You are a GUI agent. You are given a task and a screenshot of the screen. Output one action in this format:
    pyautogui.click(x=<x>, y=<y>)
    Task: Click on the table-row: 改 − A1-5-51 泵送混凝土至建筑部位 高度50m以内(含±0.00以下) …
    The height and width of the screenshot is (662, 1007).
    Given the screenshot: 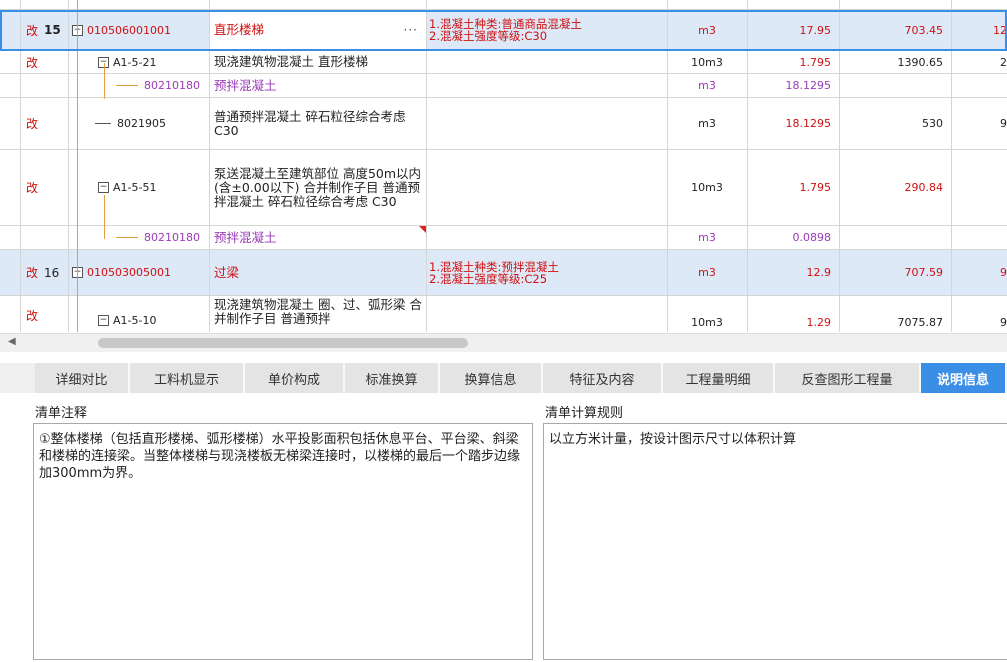 What is the action you would take?
    pyautogui.click(x=503, y=188)
    